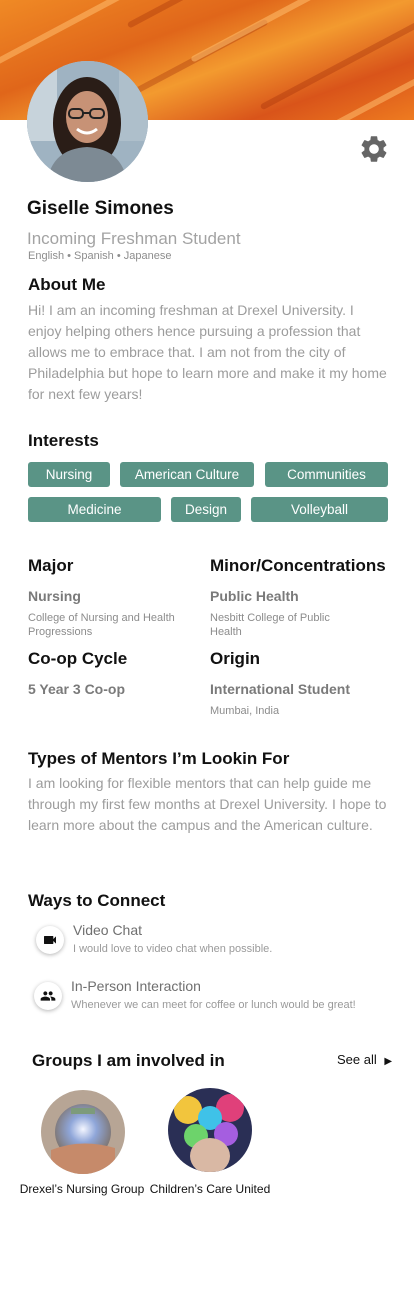 The width and height of the screenshot is (414, 1293). I want to click on interest-tag: Design, so click(206, 509).